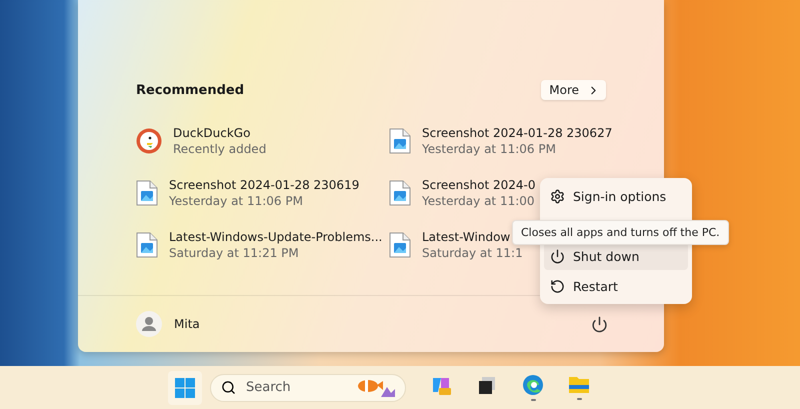 This screenshot has width=800, height=409. What do you see at coordinates (557, 196) in the screenshot?
I see `settings-icon` at bounding box center [557, 196].